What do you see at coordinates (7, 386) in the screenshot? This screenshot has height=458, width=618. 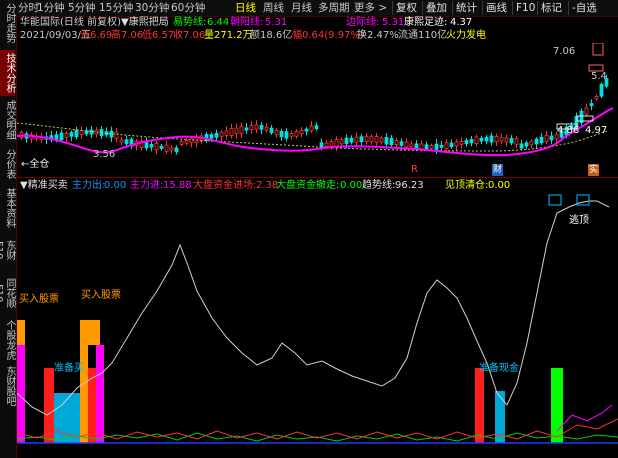 I see `side-tab-8: 东财股吧` at bounding box center [7, 386].